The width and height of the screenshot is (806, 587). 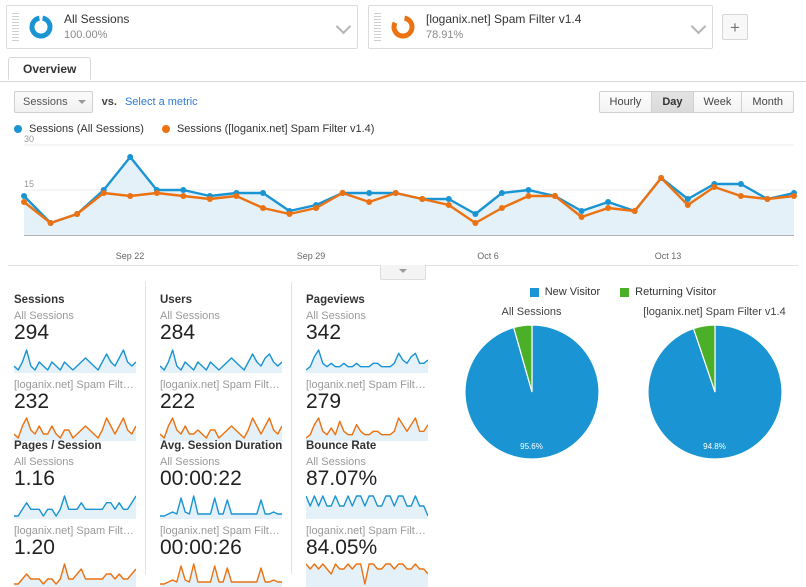 I want to click on select-a-metric-link: Select a metric, so click(x=161, y=102).